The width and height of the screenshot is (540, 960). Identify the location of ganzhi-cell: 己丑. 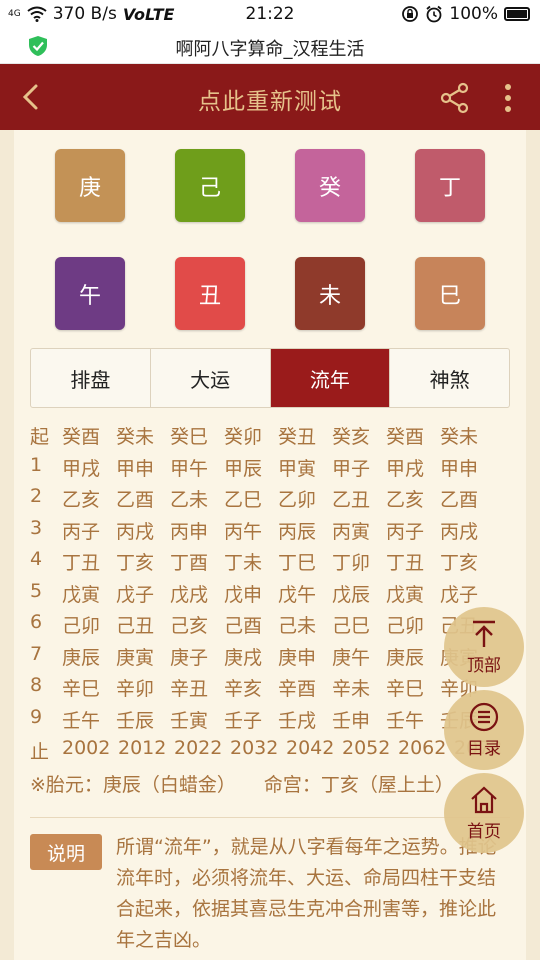
(135, 626).